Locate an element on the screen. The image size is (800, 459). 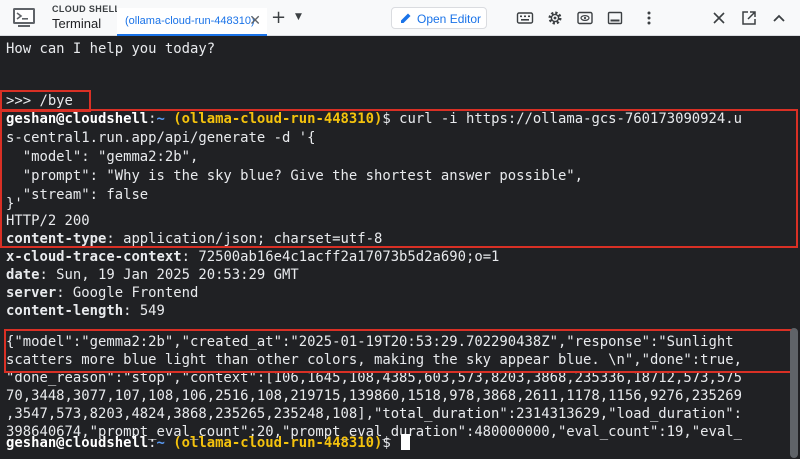
terminal-title: Terminal is located at coordinates (77, 23).